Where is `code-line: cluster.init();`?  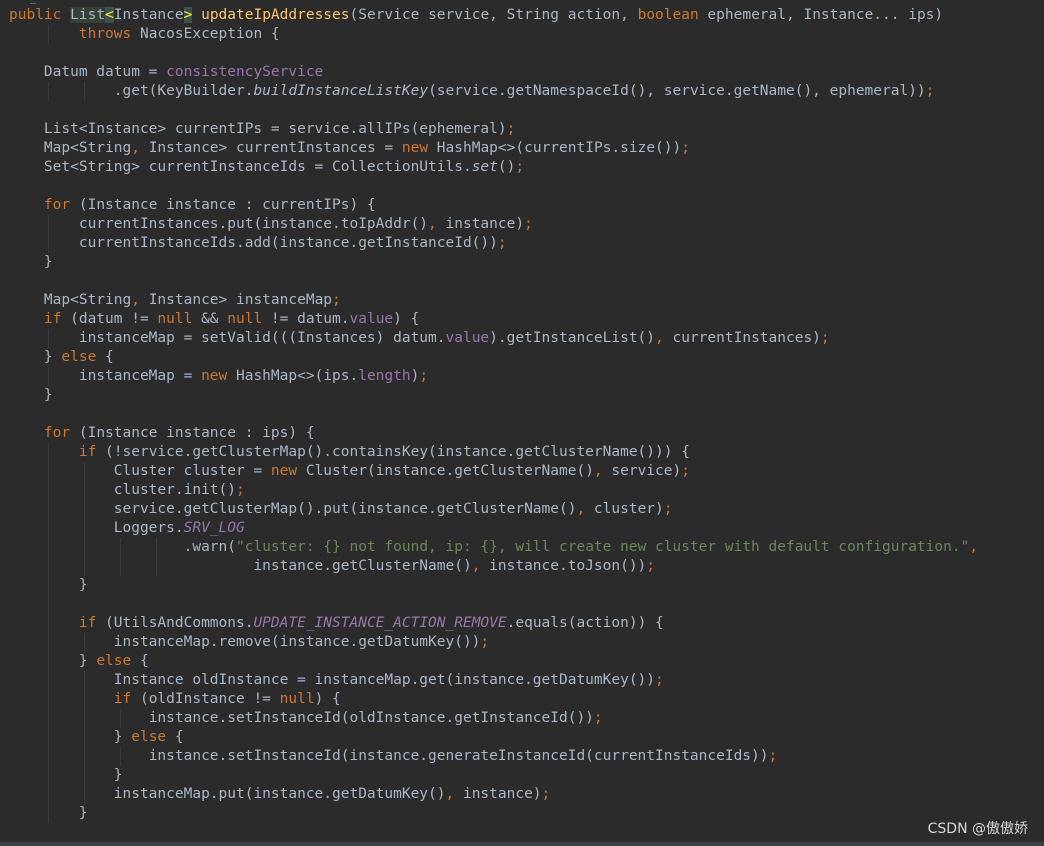
code-line: cluster.init(); is located at coordinates (127, 490).